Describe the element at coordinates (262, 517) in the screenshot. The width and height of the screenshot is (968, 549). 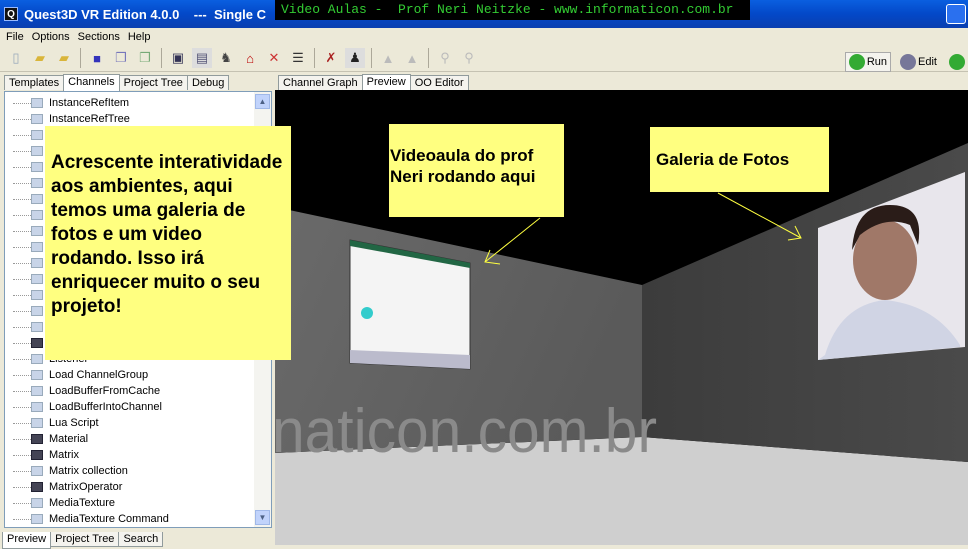
I see `scroll-down-button: ▼` at that location.